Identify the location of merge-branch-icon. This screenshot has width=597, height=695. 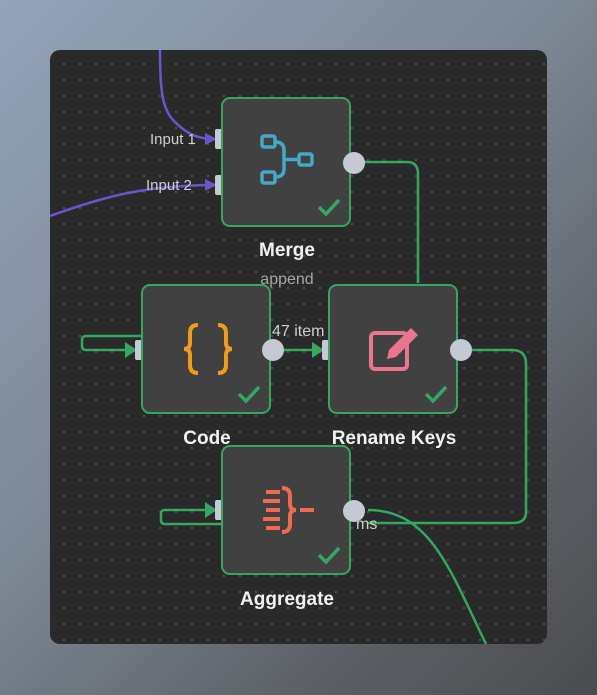
(287, 159).